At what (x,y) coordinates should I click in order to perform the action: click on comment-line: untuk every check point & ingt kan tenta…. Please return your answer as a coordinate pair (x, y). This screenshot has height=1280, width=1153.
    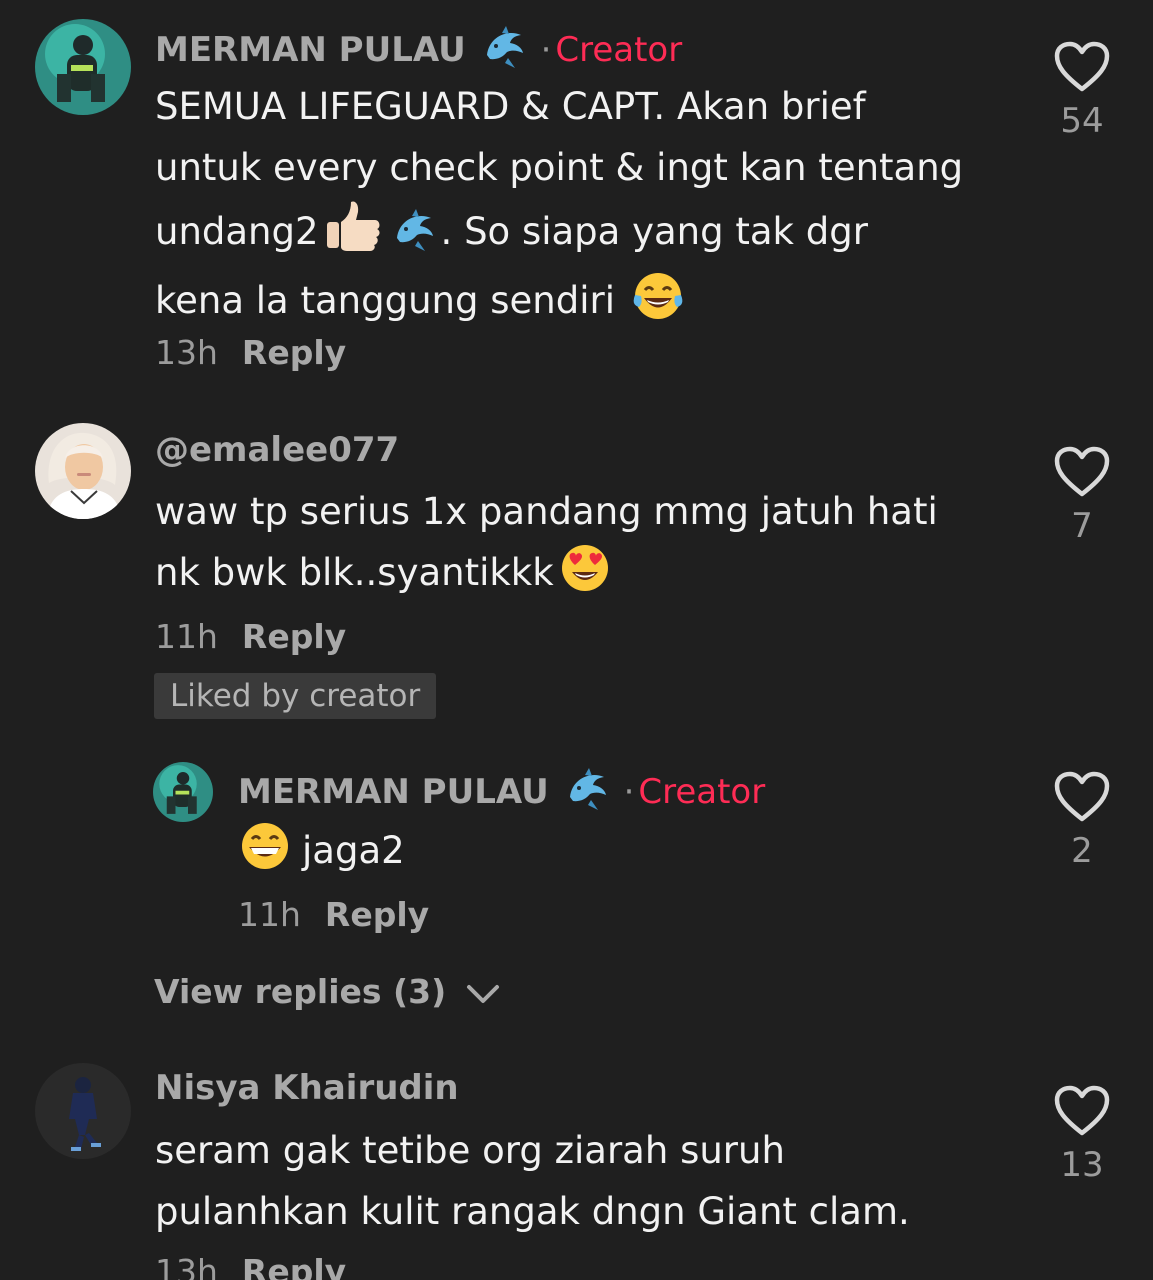
    Looking at the image, I should click on (559, 167).